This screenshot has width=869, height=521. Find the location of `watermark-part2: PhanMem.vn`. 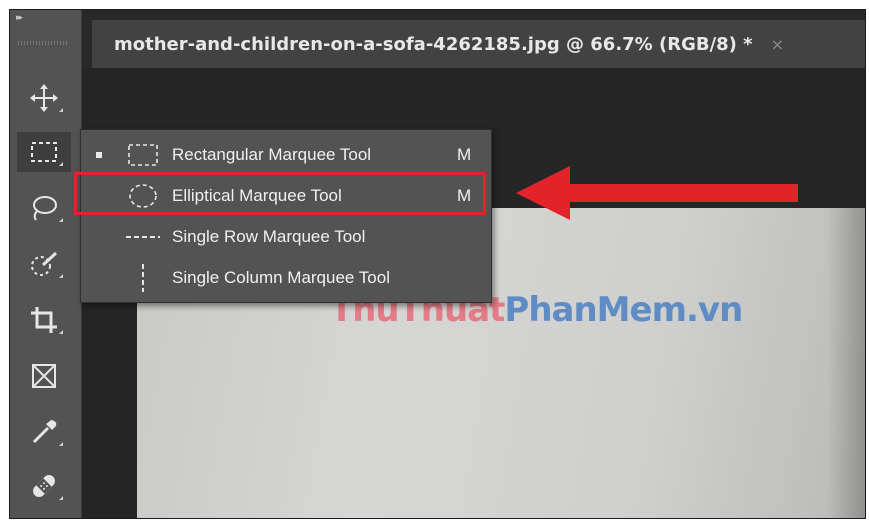

watermark-part2: PhanMem.vn is located at coordinates (623, 310).